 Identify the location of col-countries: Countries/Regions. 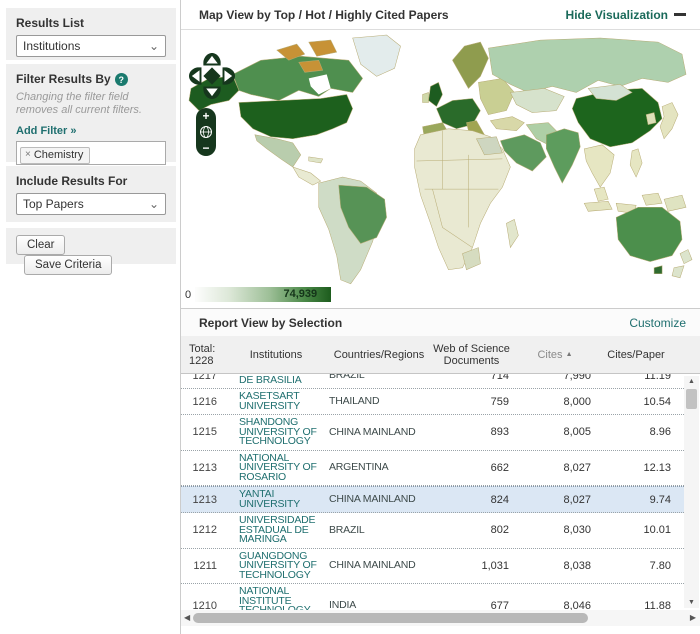
(379, 355).